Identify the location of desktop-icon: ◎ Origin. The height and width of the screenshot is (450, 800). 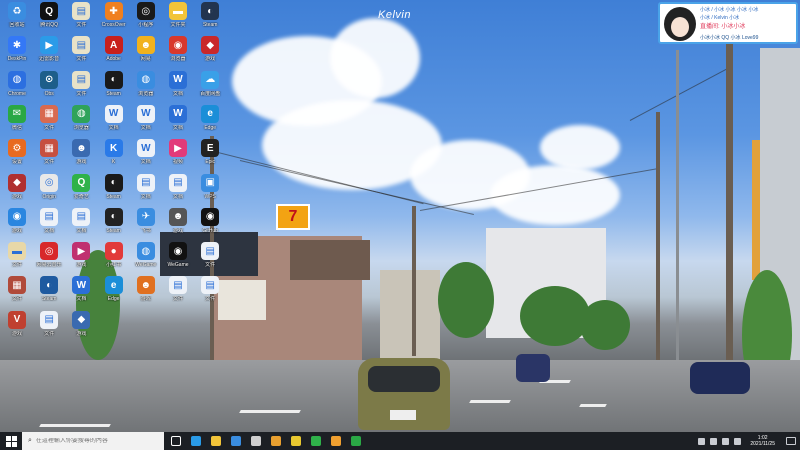
(49, 192).